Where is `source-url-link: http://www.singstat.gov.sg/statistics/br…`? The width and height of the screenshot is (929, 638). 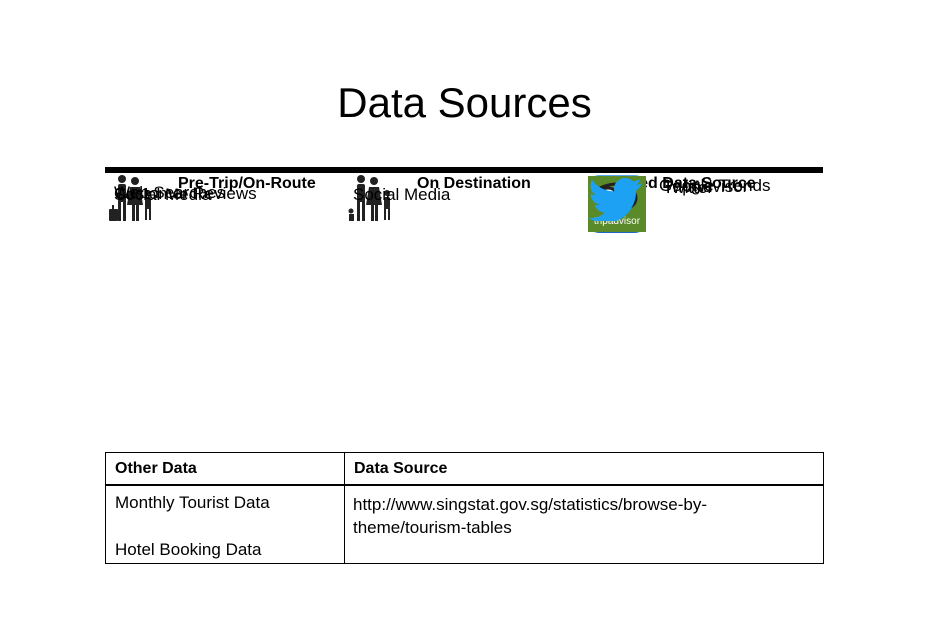 source-url-link: http://www.singstat.gov.sg/statistics/br… is located at coordinates (573, 516).